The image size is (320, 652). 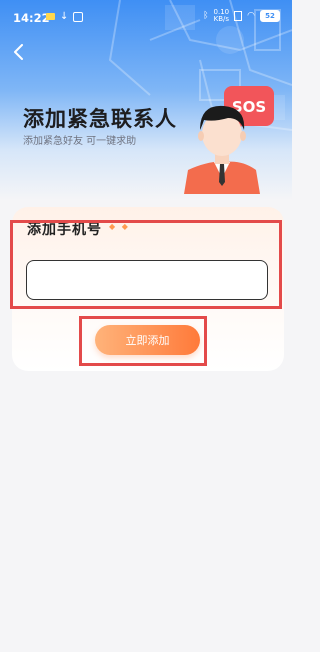 What do you see at coordinates (64, 230) in the screenshot?
I see `card-title: 添加手机号` at bounding box center [64, 230].